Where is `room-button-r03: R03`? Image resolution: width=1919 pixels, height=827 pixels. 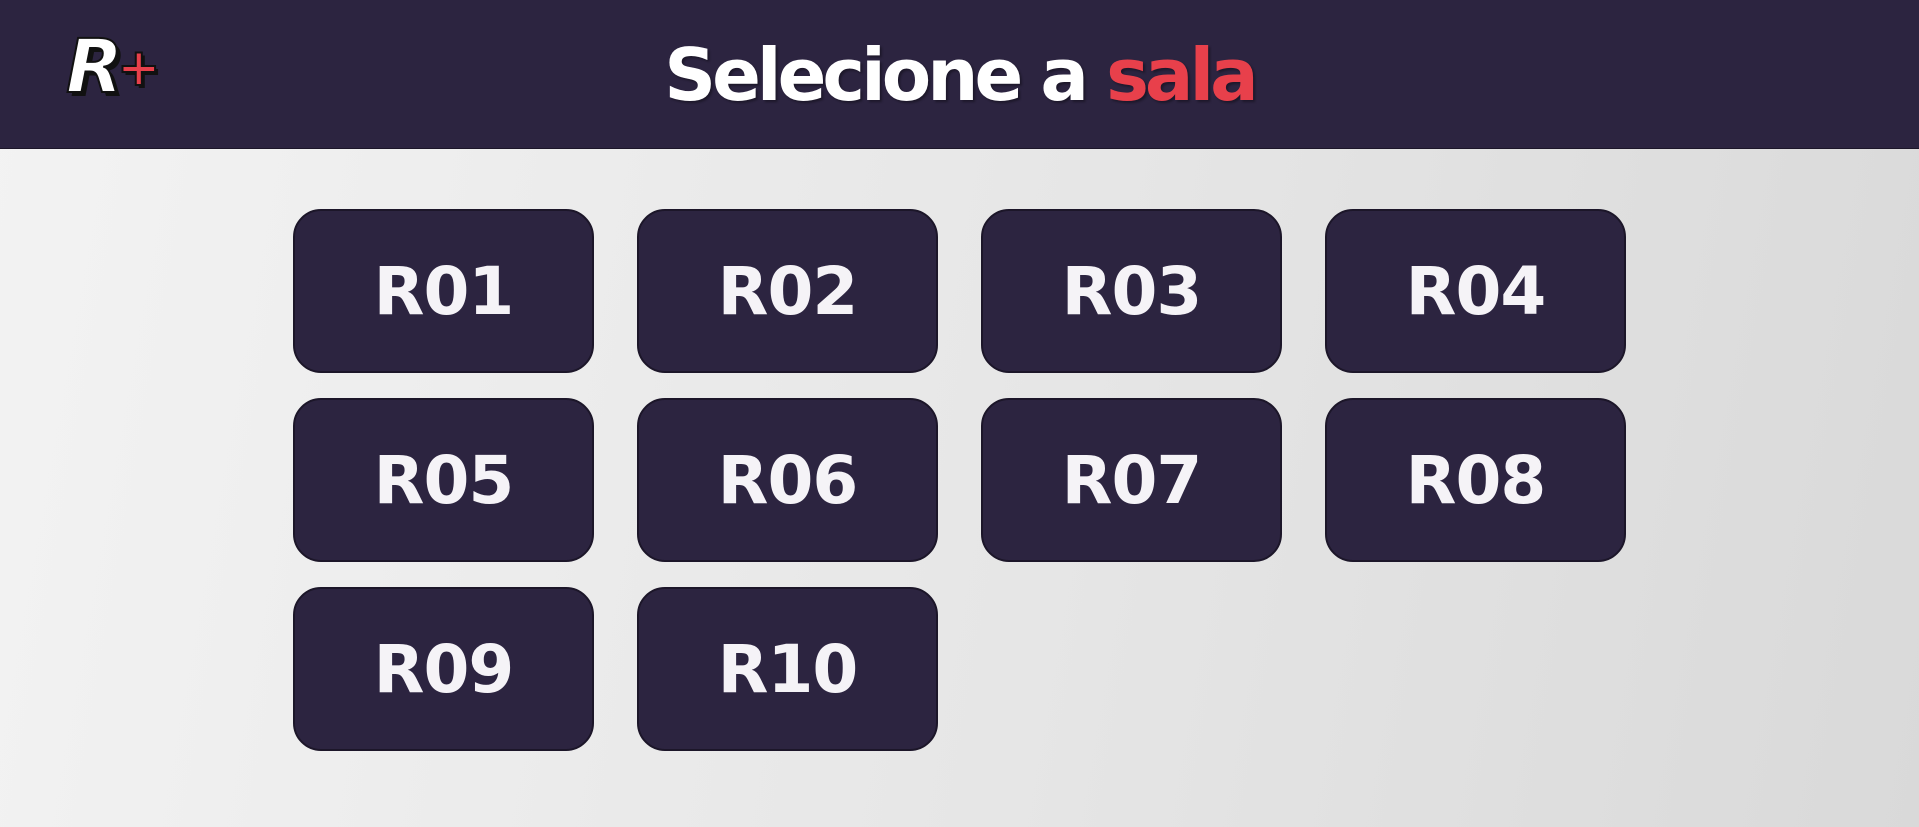 room-button-r03: R03 is located at coordinates (1131, 291).